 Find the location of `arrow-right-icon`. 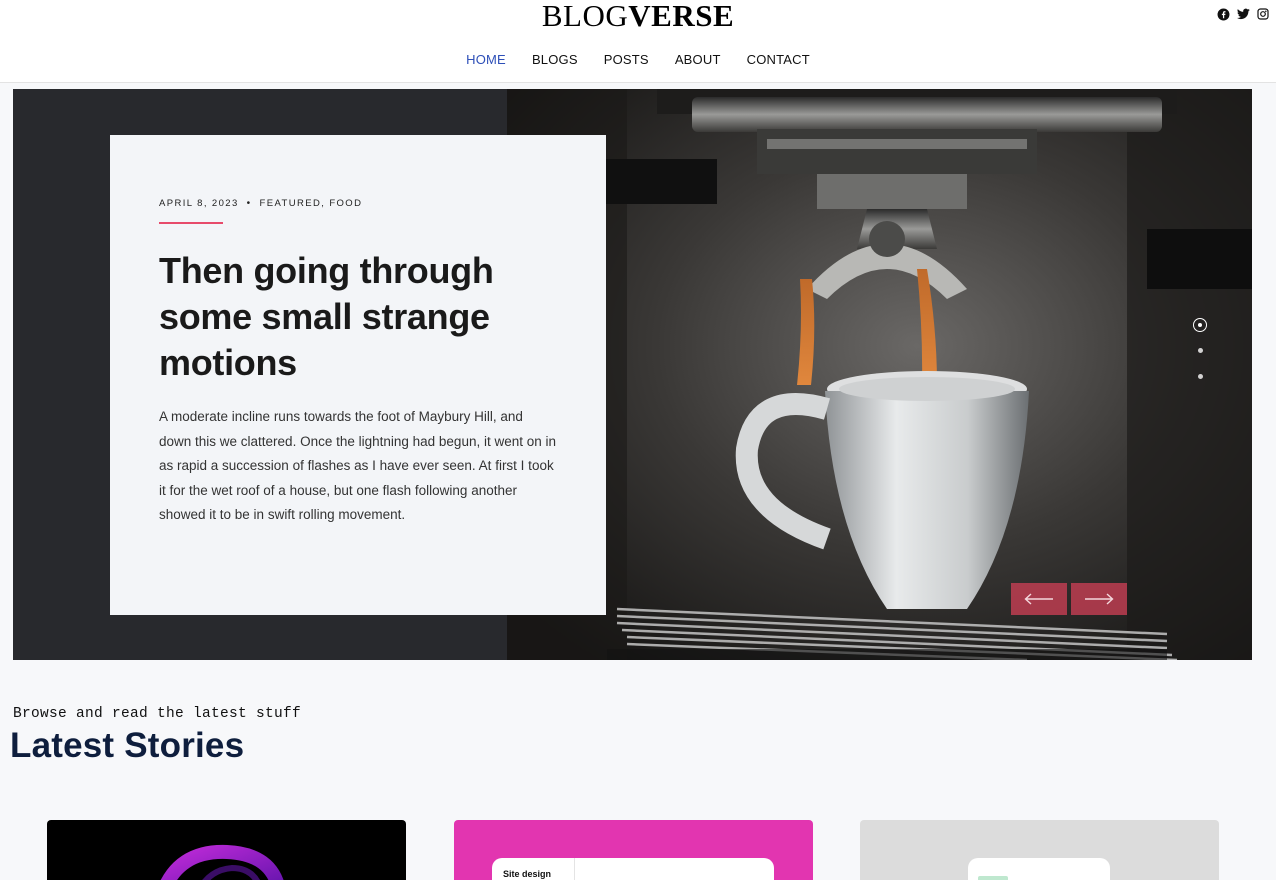

arrow-right-icon is located at coordinates (1099, 599).